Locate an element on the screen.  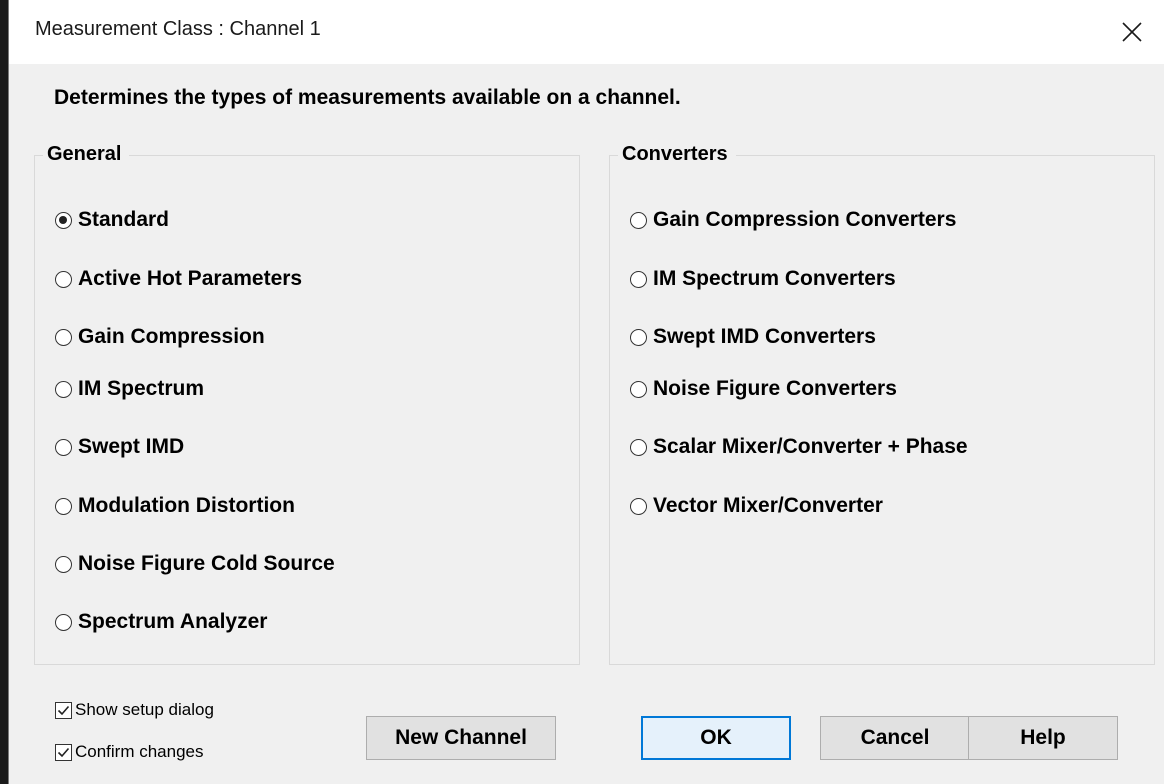
help-button: Help is located at coordinates (1043, 738).